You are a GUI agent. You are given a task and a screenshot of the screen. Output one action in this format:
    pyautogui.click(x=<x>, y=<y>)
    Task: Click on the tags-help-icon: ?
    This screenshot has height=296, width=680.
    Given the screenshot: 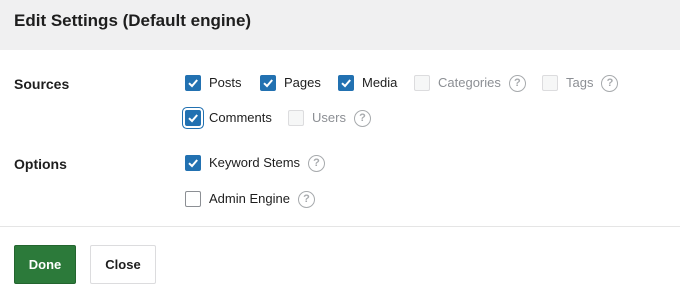 What is the action you would take?
    pyautogui.click(x=610, y=83)
    